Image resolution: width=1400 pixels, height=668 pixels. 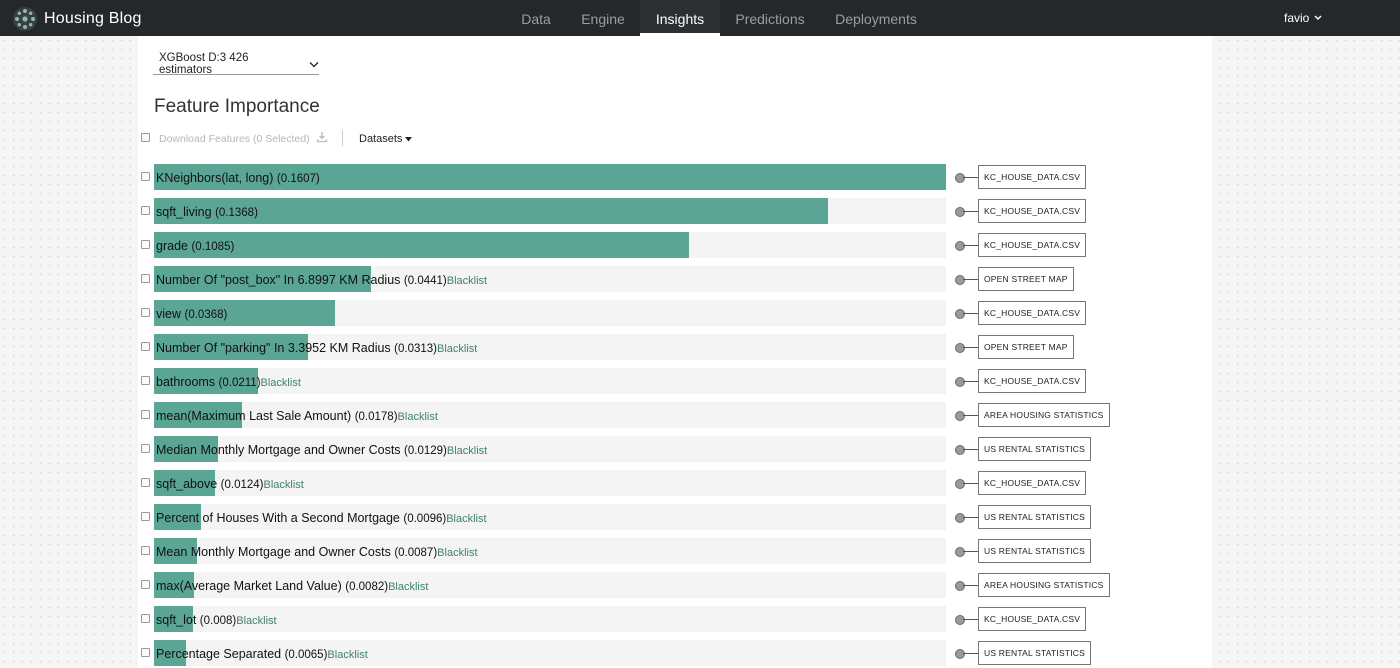 What do you see at coordinates (876, 18) in the screenshot?
I see `tab-deployments: Deployments` at bounding box center [876, 18].